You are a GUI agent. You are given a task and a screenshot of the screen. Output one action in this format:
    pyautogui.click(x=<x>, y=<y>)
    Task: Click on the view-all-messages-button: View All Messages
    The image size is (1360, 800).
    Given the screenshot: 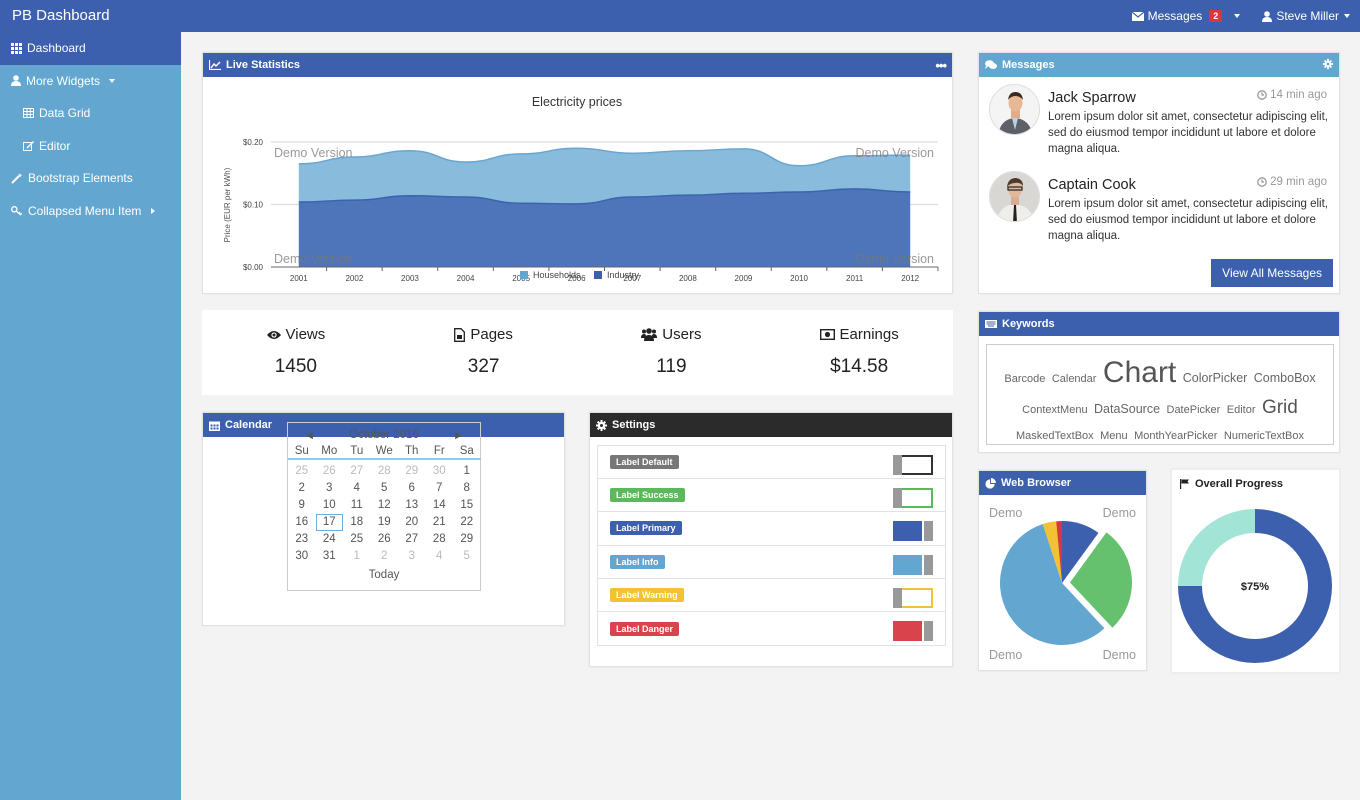 What is the action you would take?
    pyautogui.click(x=1272, y=273)
    